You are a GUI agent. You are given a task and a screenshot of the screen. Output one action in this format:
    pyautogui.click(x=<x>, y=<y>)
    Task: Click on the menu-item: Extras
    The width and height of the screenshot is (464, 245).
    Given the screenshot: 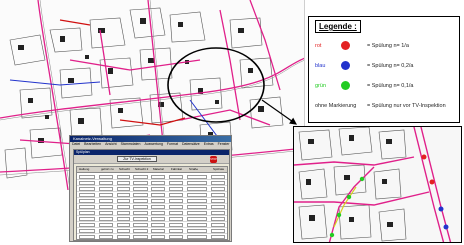 What is the action you would take?
    pyautogui.click(x=209, y=144)
    